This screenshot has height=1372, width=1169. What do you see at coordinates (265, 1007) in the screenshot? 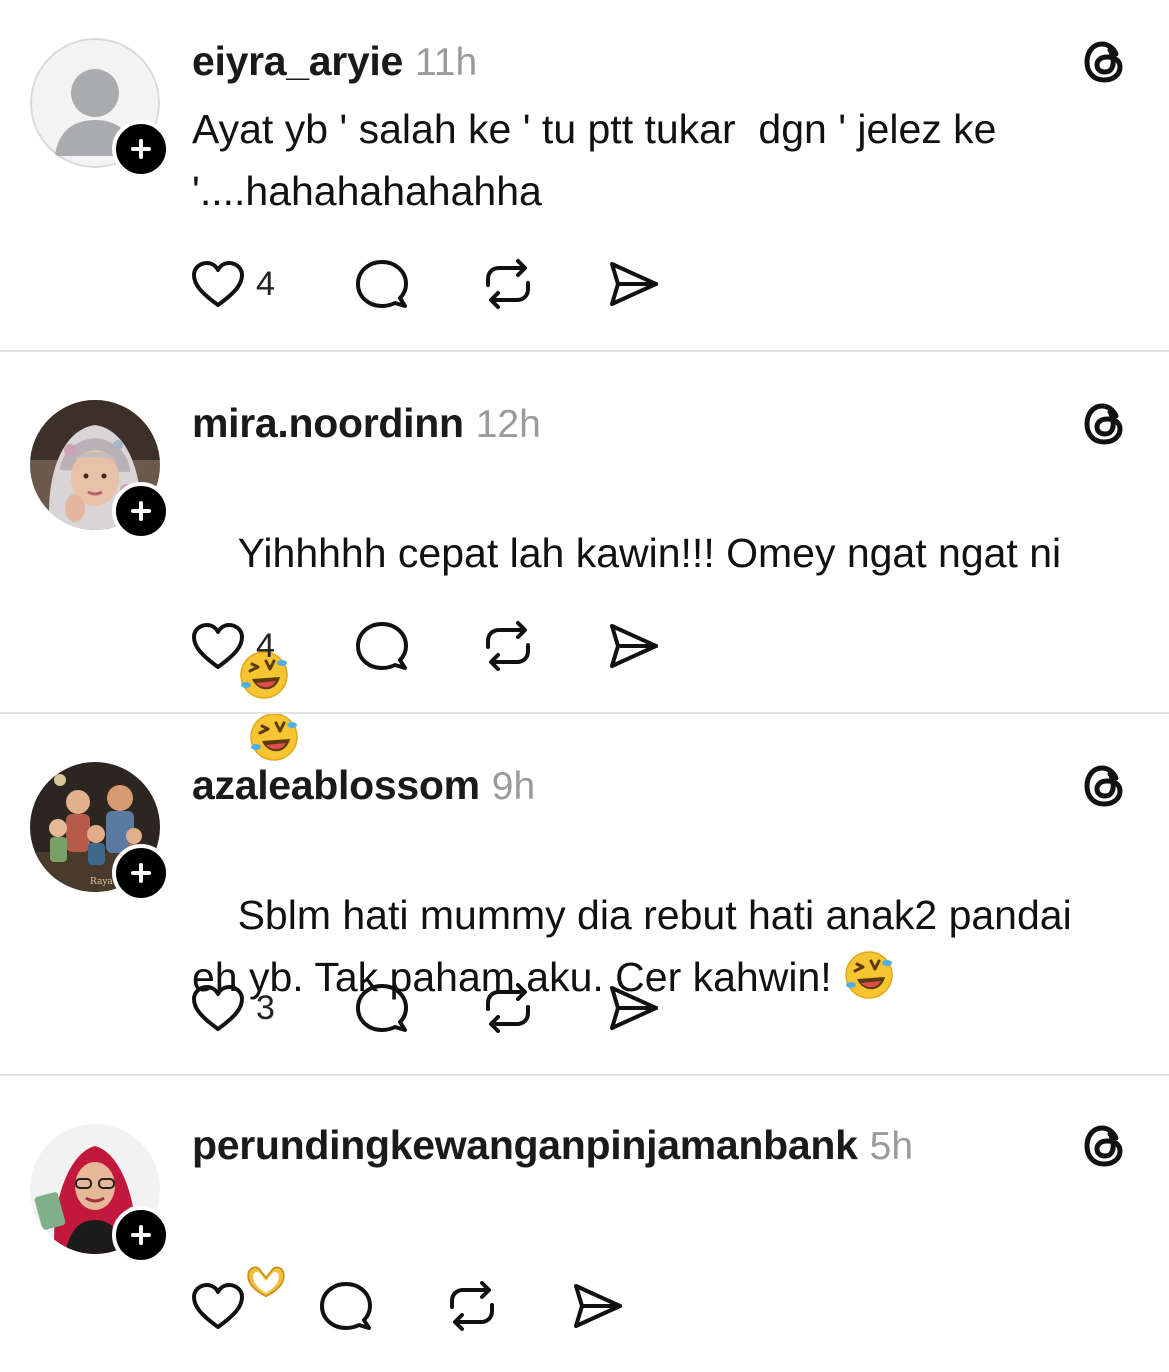
I see `like-count: 3` at bounding box center [265, 1007].